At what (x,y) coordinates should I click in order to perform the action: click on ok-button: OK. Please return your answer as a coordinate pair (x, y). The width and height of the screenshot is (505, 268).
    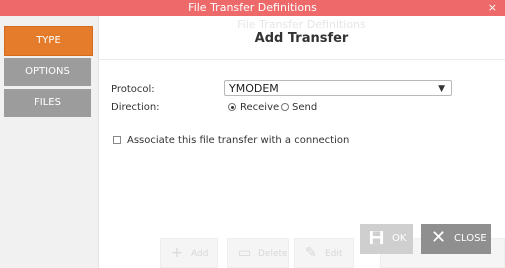
    Looking at the image, I should click on (386, 239).